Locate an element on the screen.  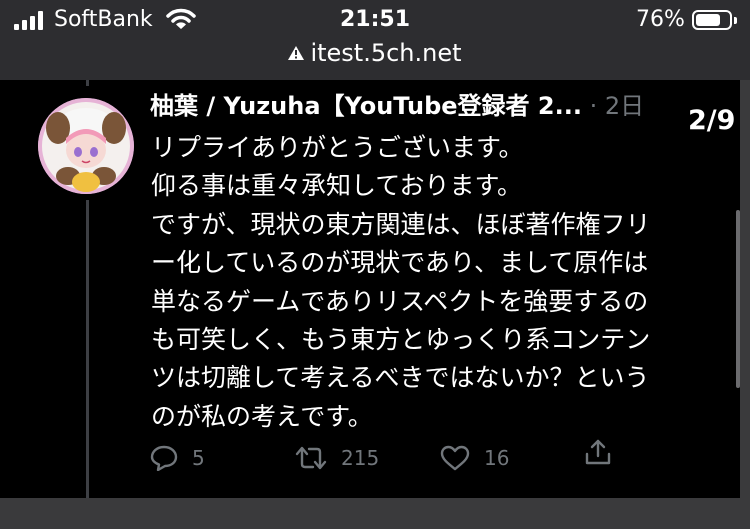
battery-tip is located at coordinates (735, 20).